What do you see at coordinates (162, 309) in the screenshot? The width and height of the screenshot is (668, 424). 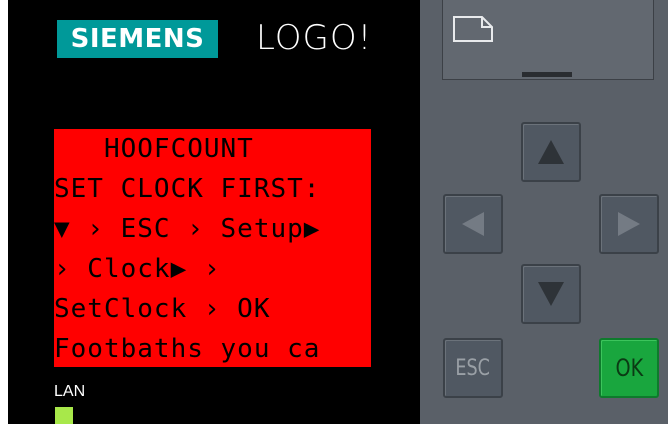 I see `lcd-line-5: SetClock › OK` at bounding box center [162, 309].